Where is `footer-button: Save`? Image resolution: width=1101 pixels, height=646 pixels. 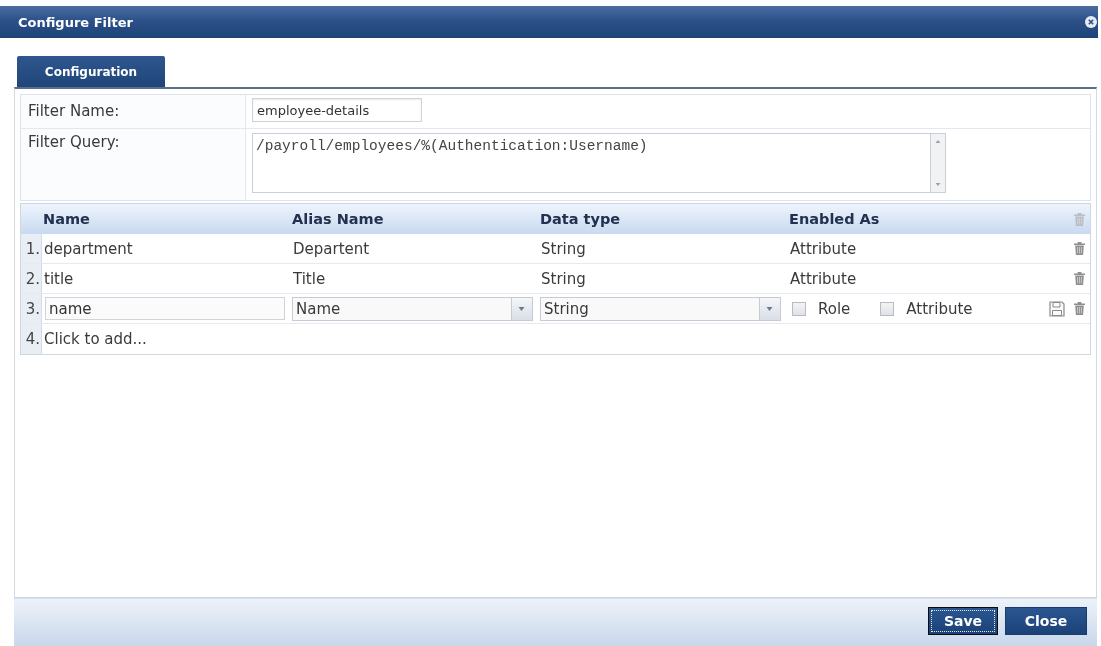 footer-button: Save is located at coordinates (963, 621).